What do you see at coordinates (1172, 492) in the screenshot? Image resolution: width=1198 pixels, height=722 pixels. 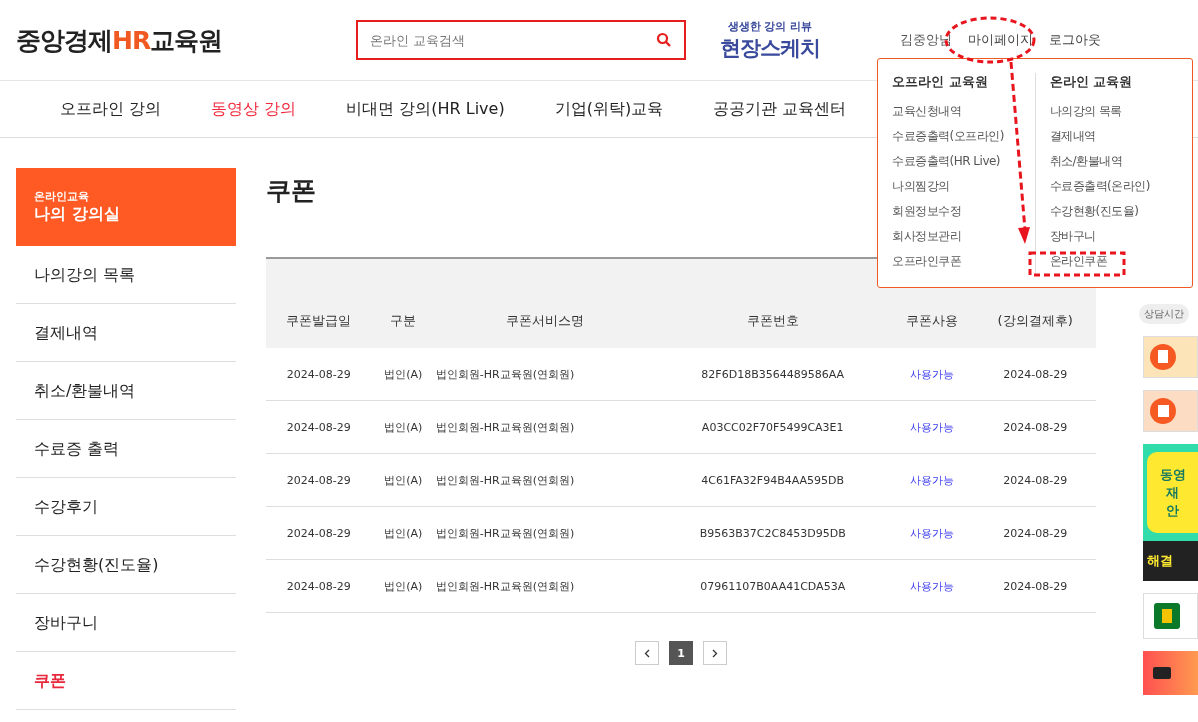 I see `banner-text: 재` at bounding box center [1172, 492].